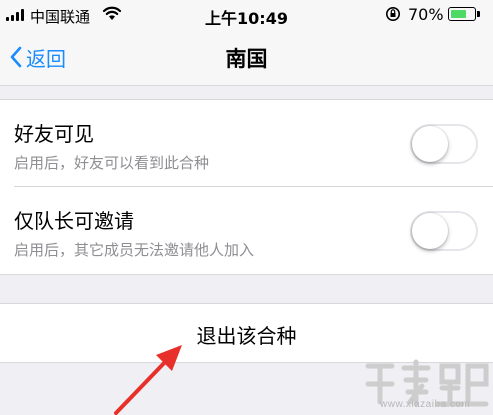 The image size is (493, 415). Describe the element at coordinates (246, 15) in the screenshot. I see `status-bar: 中国联通 上午10:49 70%` at that location.